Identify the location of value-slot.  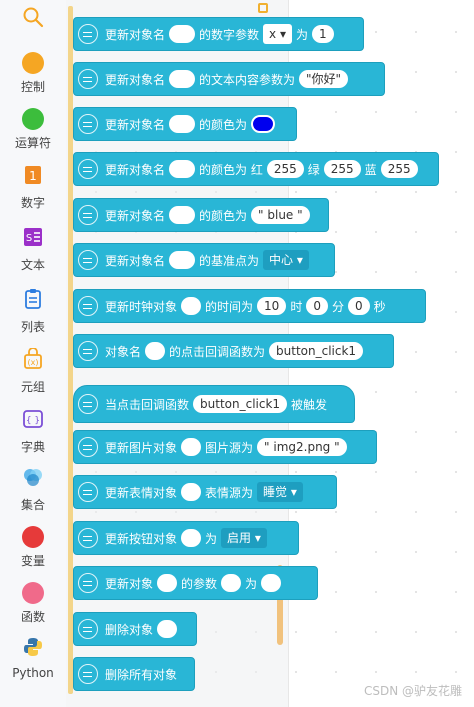
(271, 583).